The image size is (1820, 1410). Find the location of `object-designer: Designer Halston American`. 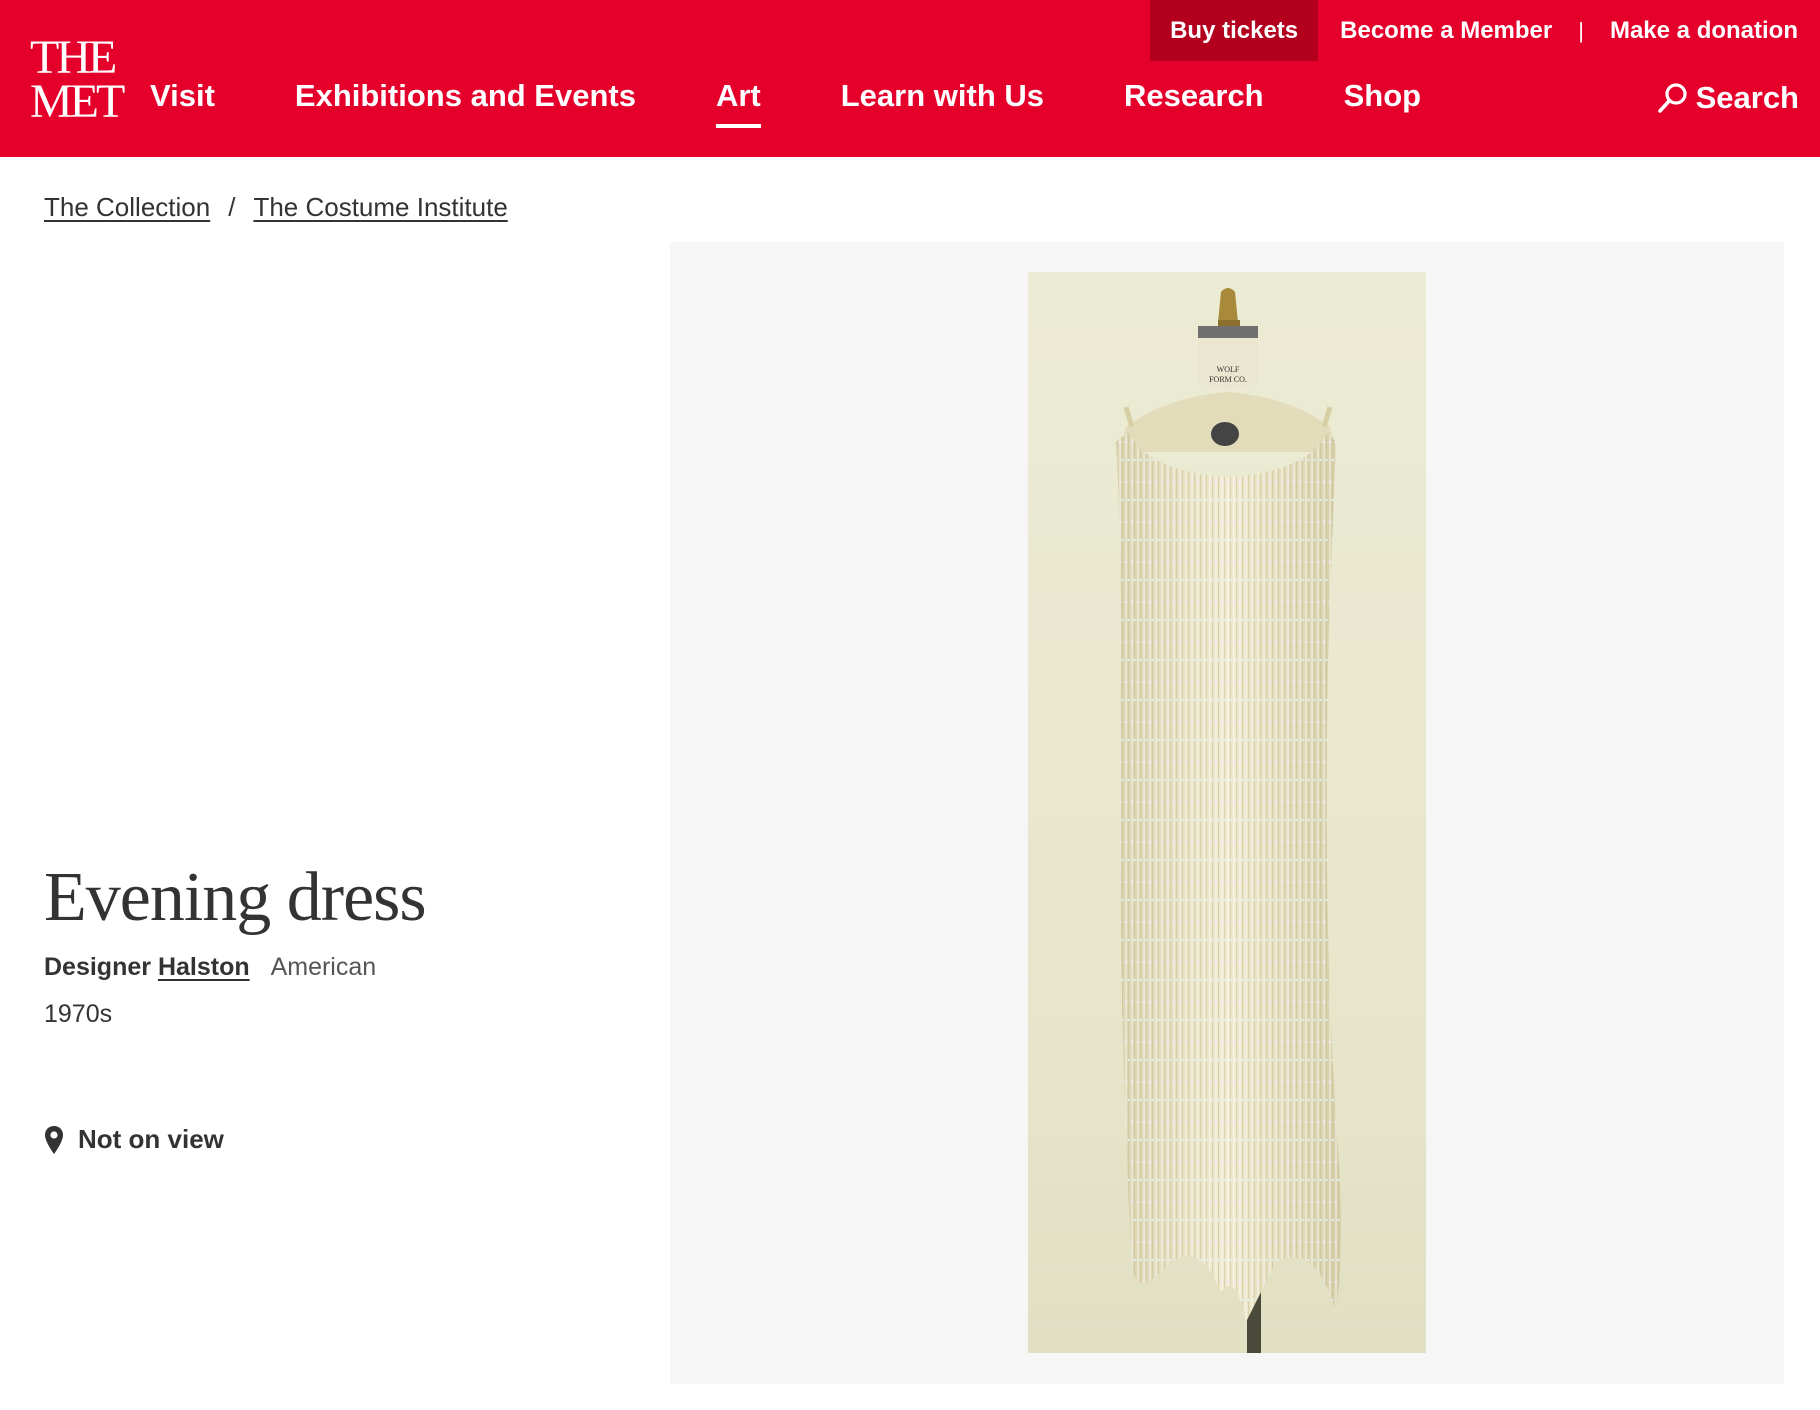

object-designer: Designer Halston American is located at coordinates (210, 967).